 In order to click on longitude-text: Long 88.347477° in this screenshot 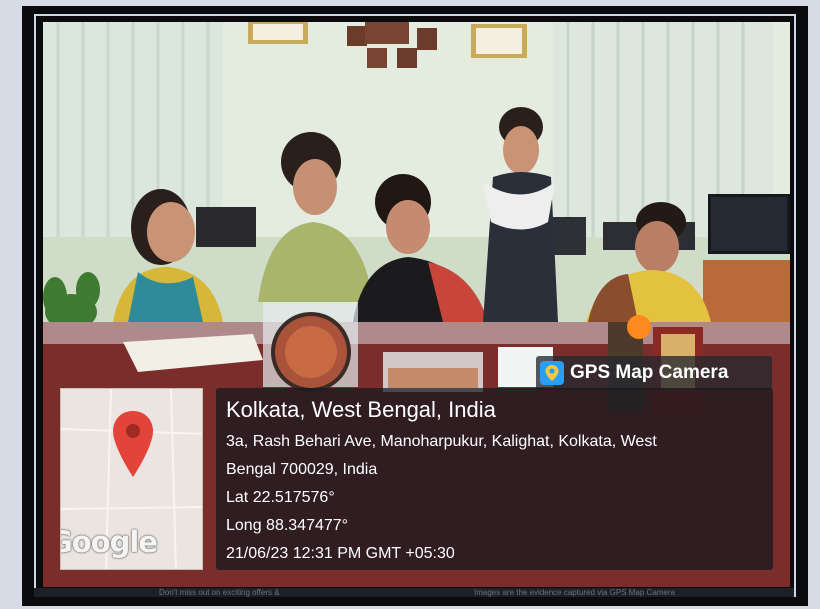, I will do `click(287, 525)`.